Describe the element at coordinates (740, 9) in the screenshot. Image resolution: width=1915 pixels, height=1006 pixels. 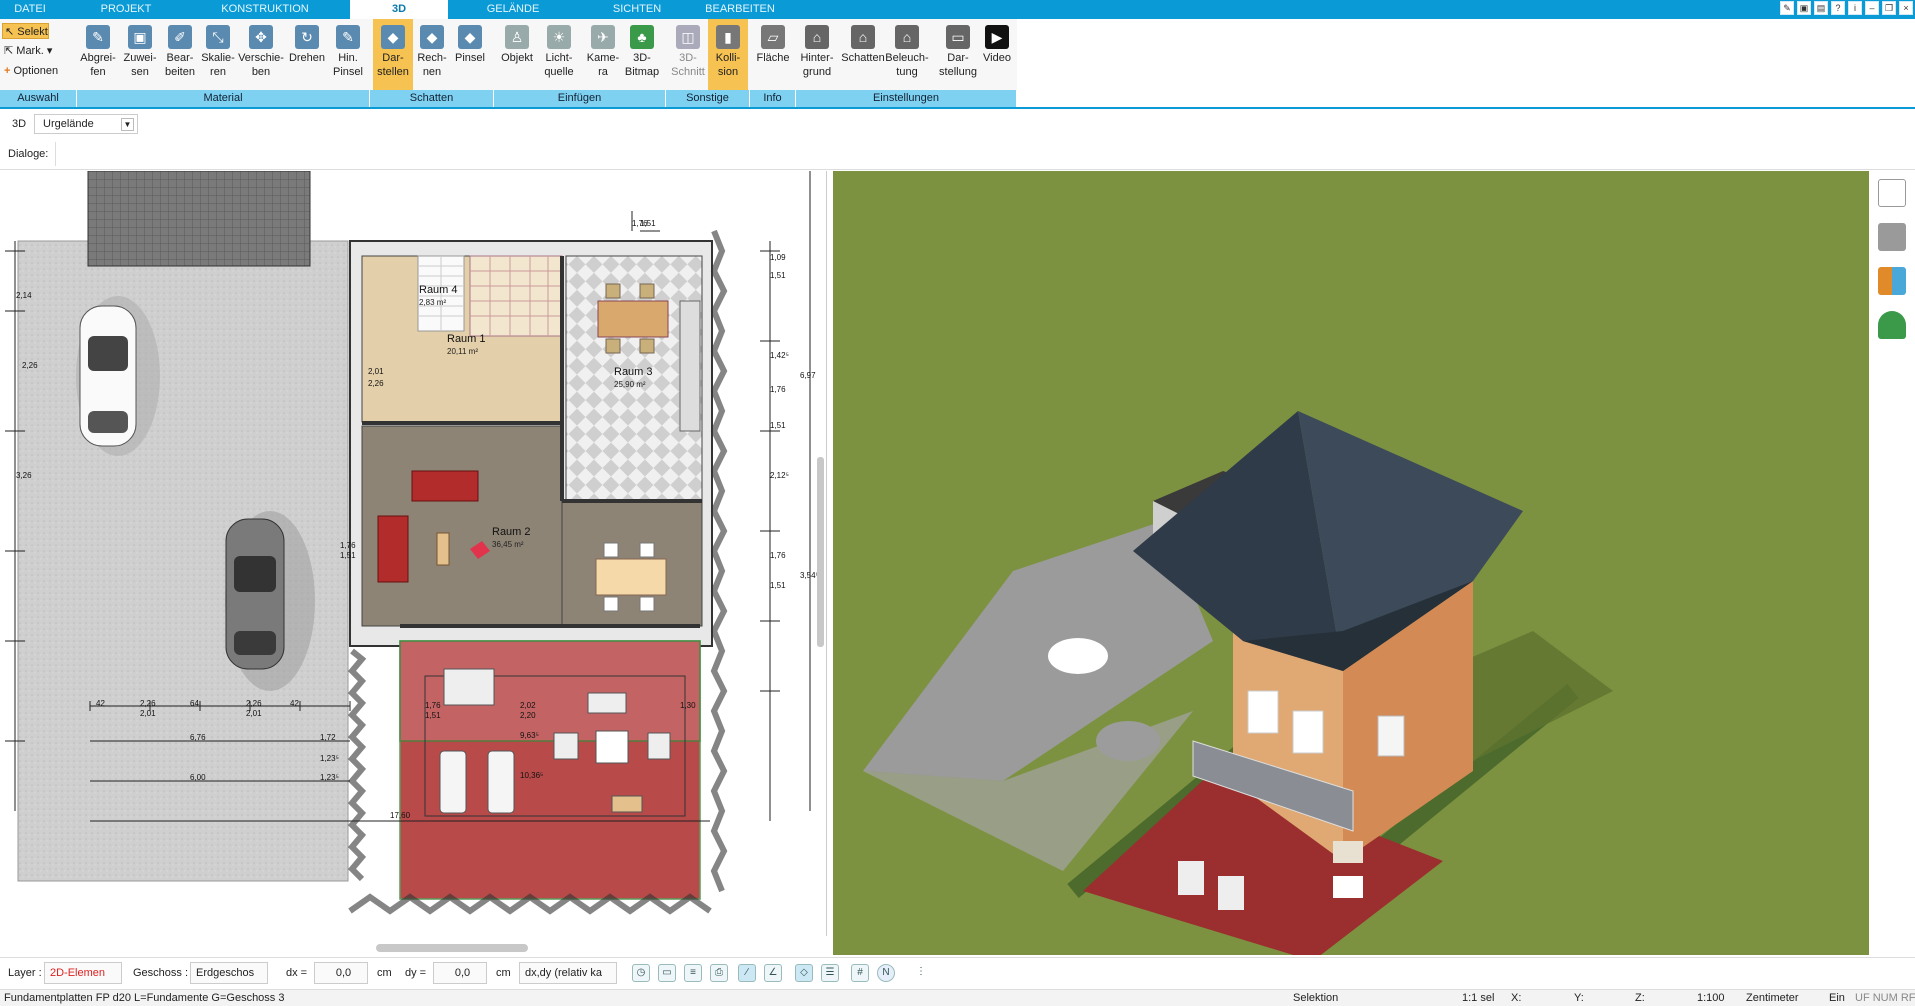
I see `tab-bearbeiten: BEARBEITEN` at that location.